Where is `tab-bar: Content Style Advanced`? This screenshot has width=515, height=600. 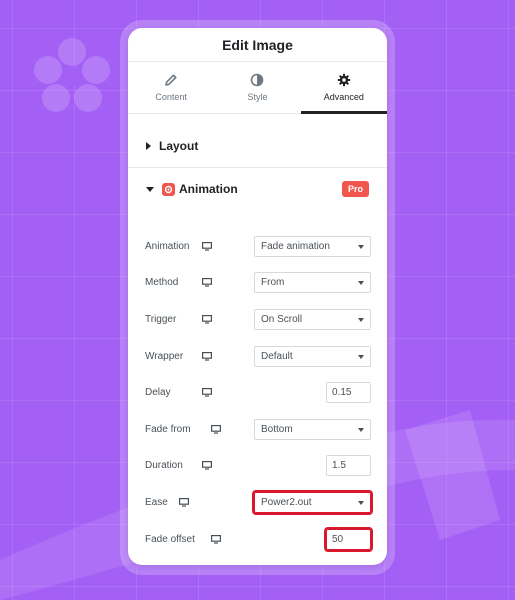 tab-bar: Content Style Advanced is located at coordinates (257, 88).